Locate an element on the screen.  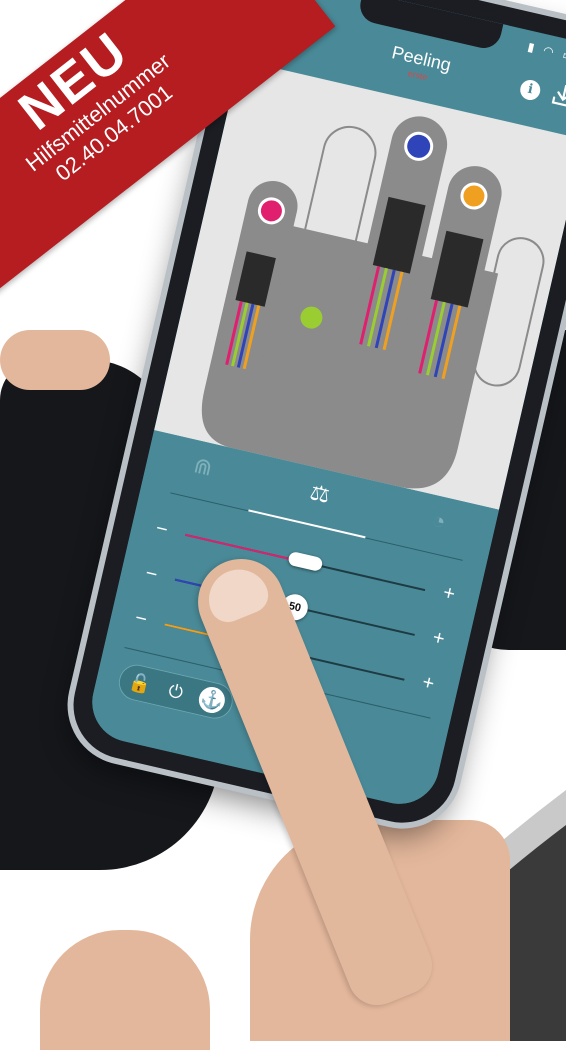
slider-pink-increase: + is located at coordinates (449, 594).